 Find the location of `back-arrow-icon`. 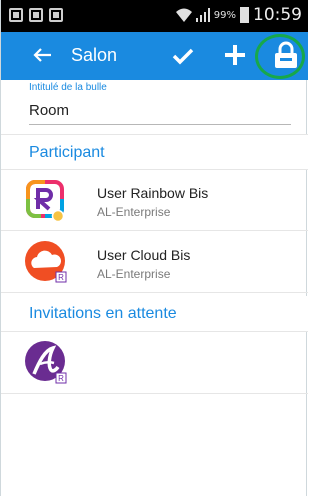

back-arrow-icon is located at coordinates (42, 55).